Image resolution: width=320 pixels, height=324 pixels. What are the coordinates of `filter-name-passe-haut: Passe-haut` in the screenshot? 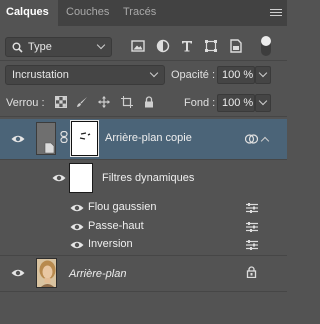 It's located at (116, 226).